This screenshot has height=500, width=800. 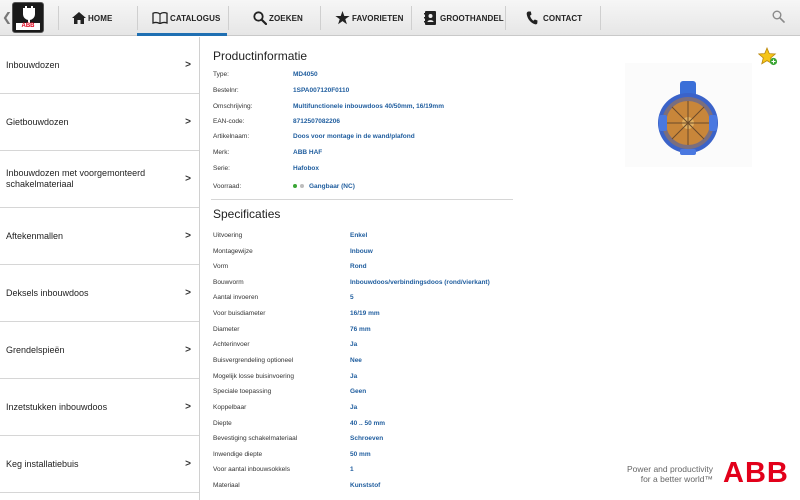 I want to click on stock-indicator-icon, so click(x=298, y=185).